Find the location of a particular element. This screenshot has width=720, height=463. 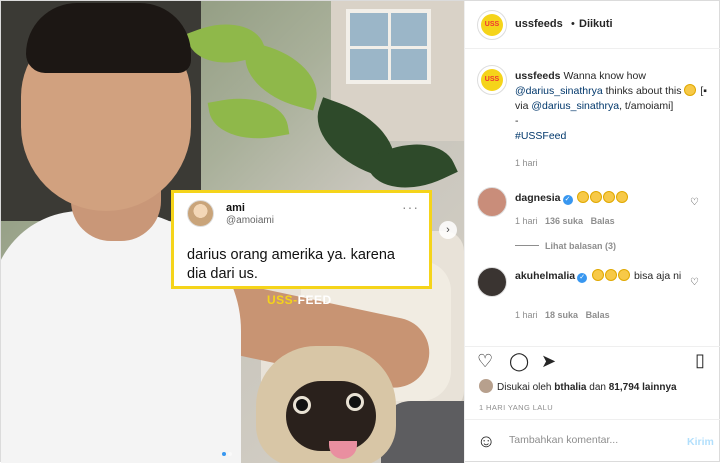

tweet-name: ami is located at coordinates (235, 208).